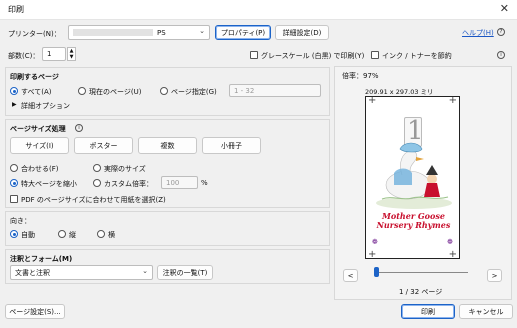 Image resolution: width=517 pixels, height=328 pixels. I want to click on grayscale-checkbox, so click(254, 55).